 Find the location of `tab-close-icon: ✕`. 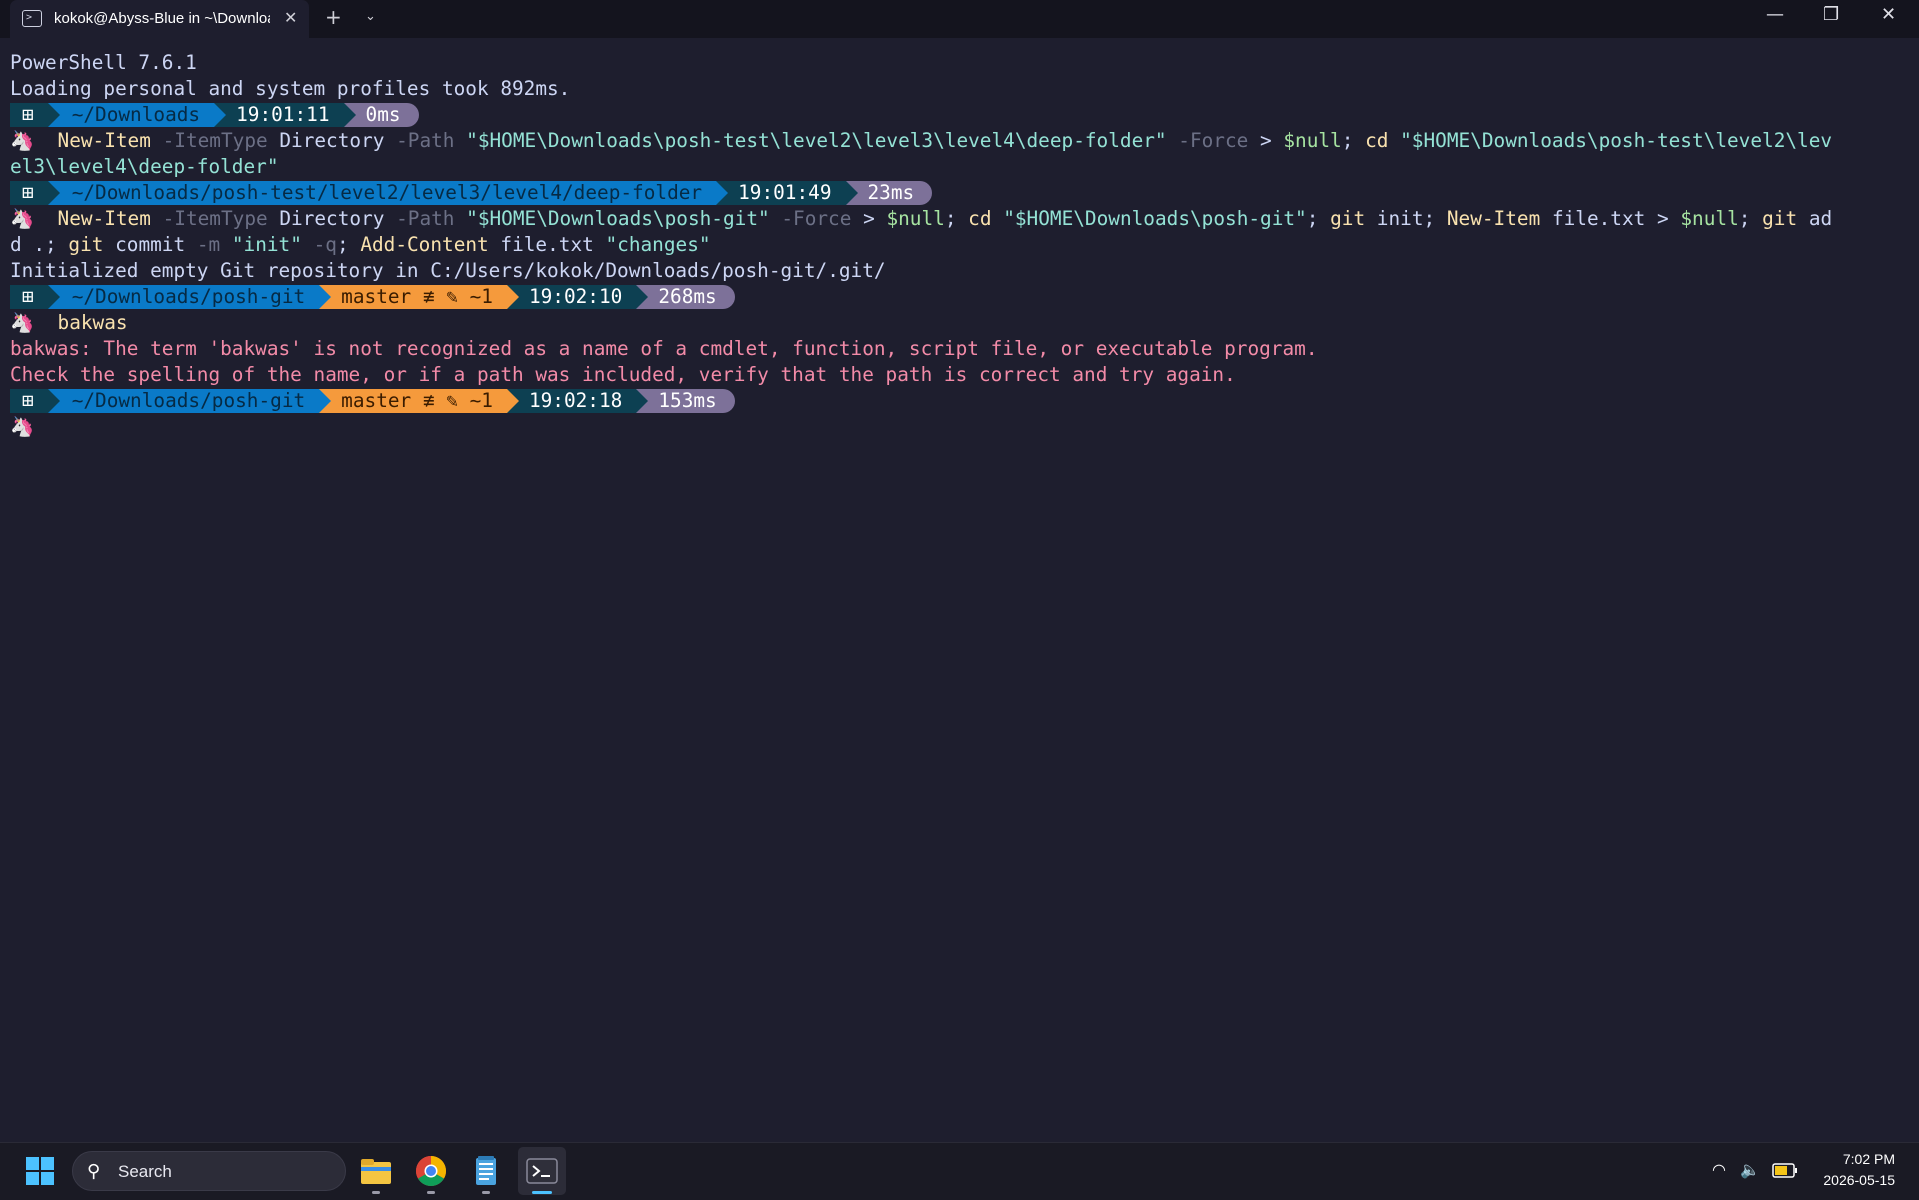

tab-close-icon: ✕ is located at coordinates (290, 17).